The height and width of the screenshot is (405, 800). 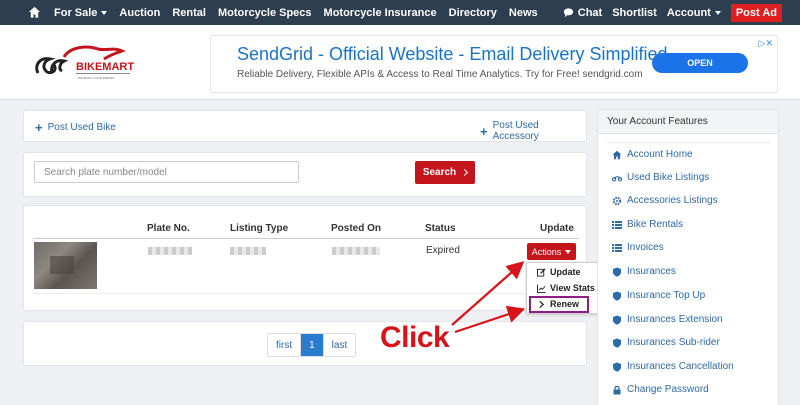 I want to click on sidebar-item-insurances-extension: Insurances Extension, so click(x=667, y=319).